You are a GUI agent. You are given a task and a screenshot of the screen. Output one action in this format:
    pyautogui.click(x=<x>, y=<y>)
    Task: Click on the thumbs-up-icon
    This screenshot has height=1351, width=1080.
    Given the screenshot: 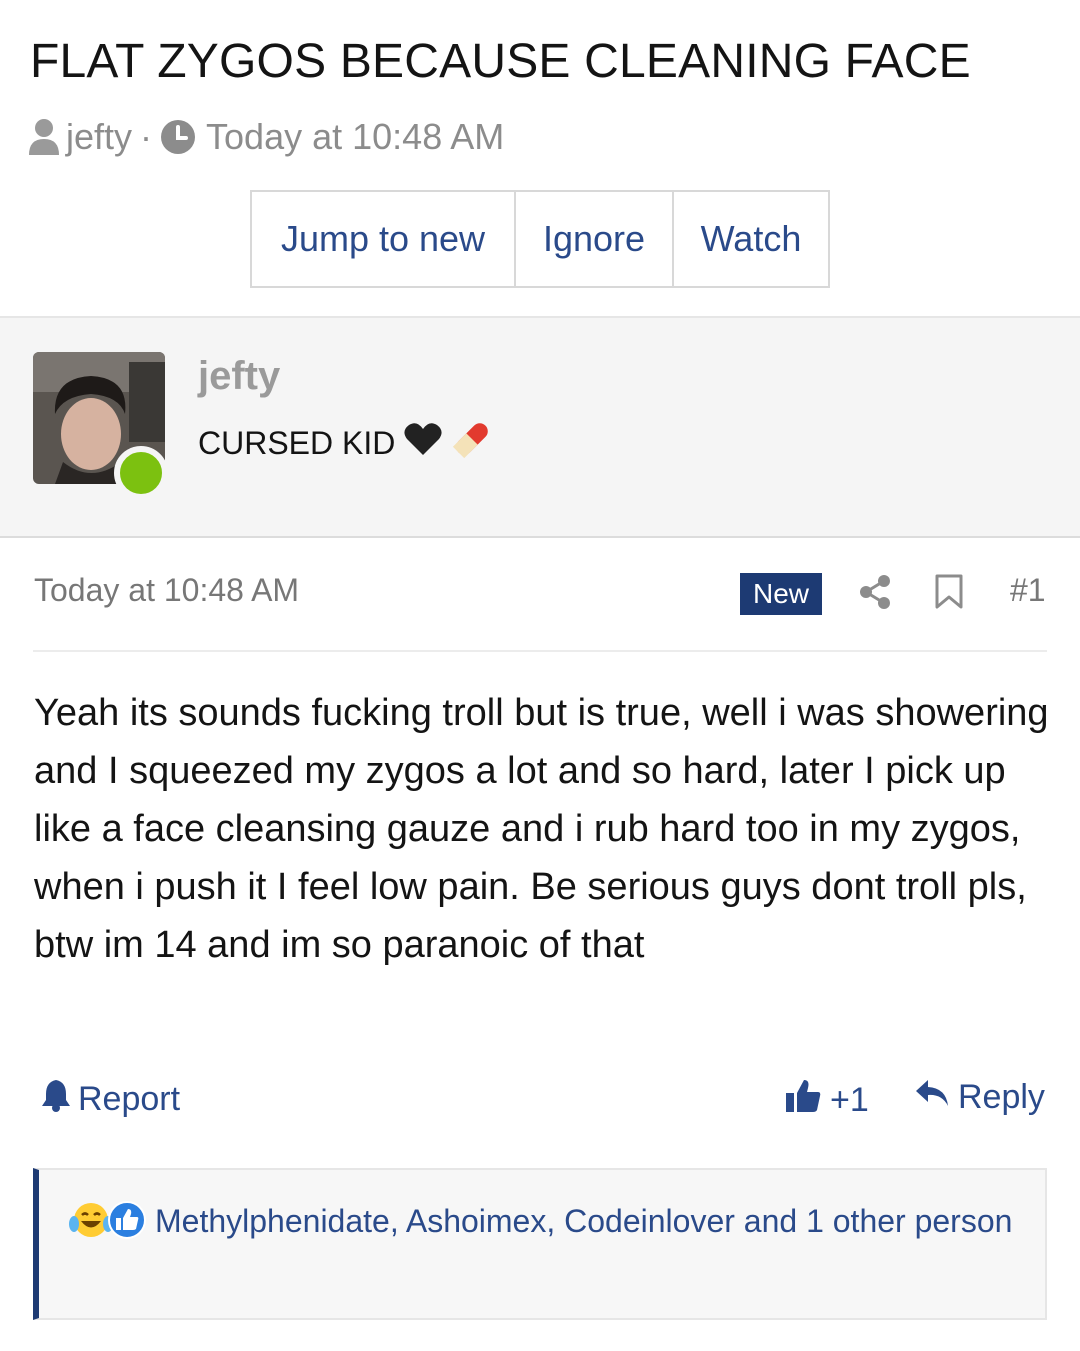 What is the action you would take?
    pyautogui.click(x=803, y=1100)
    